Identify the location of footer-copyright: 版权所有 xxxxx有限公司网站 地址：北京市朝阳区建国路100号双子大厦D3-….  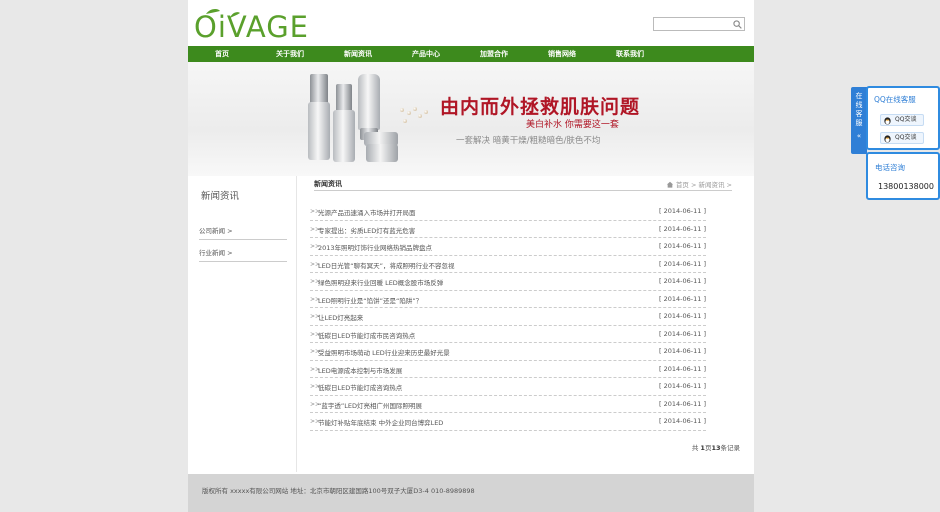
(338, 491).